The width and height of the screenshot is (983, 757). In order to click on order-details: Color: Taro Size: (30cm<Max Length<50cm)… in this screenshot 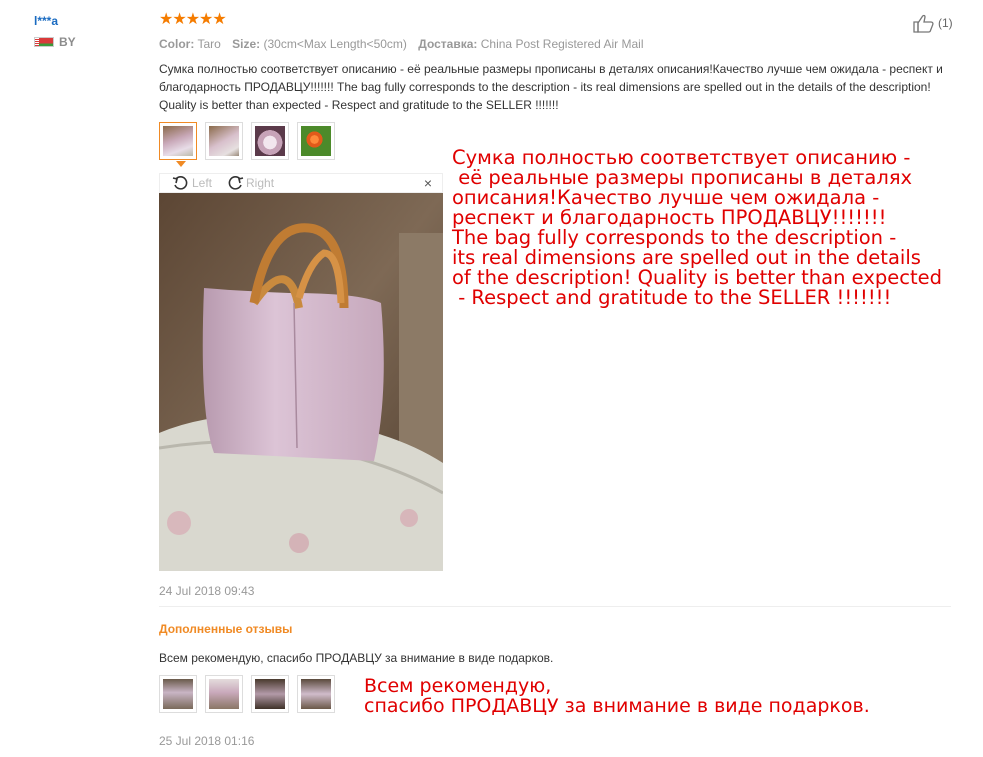, I will do `click(559, 44)`.